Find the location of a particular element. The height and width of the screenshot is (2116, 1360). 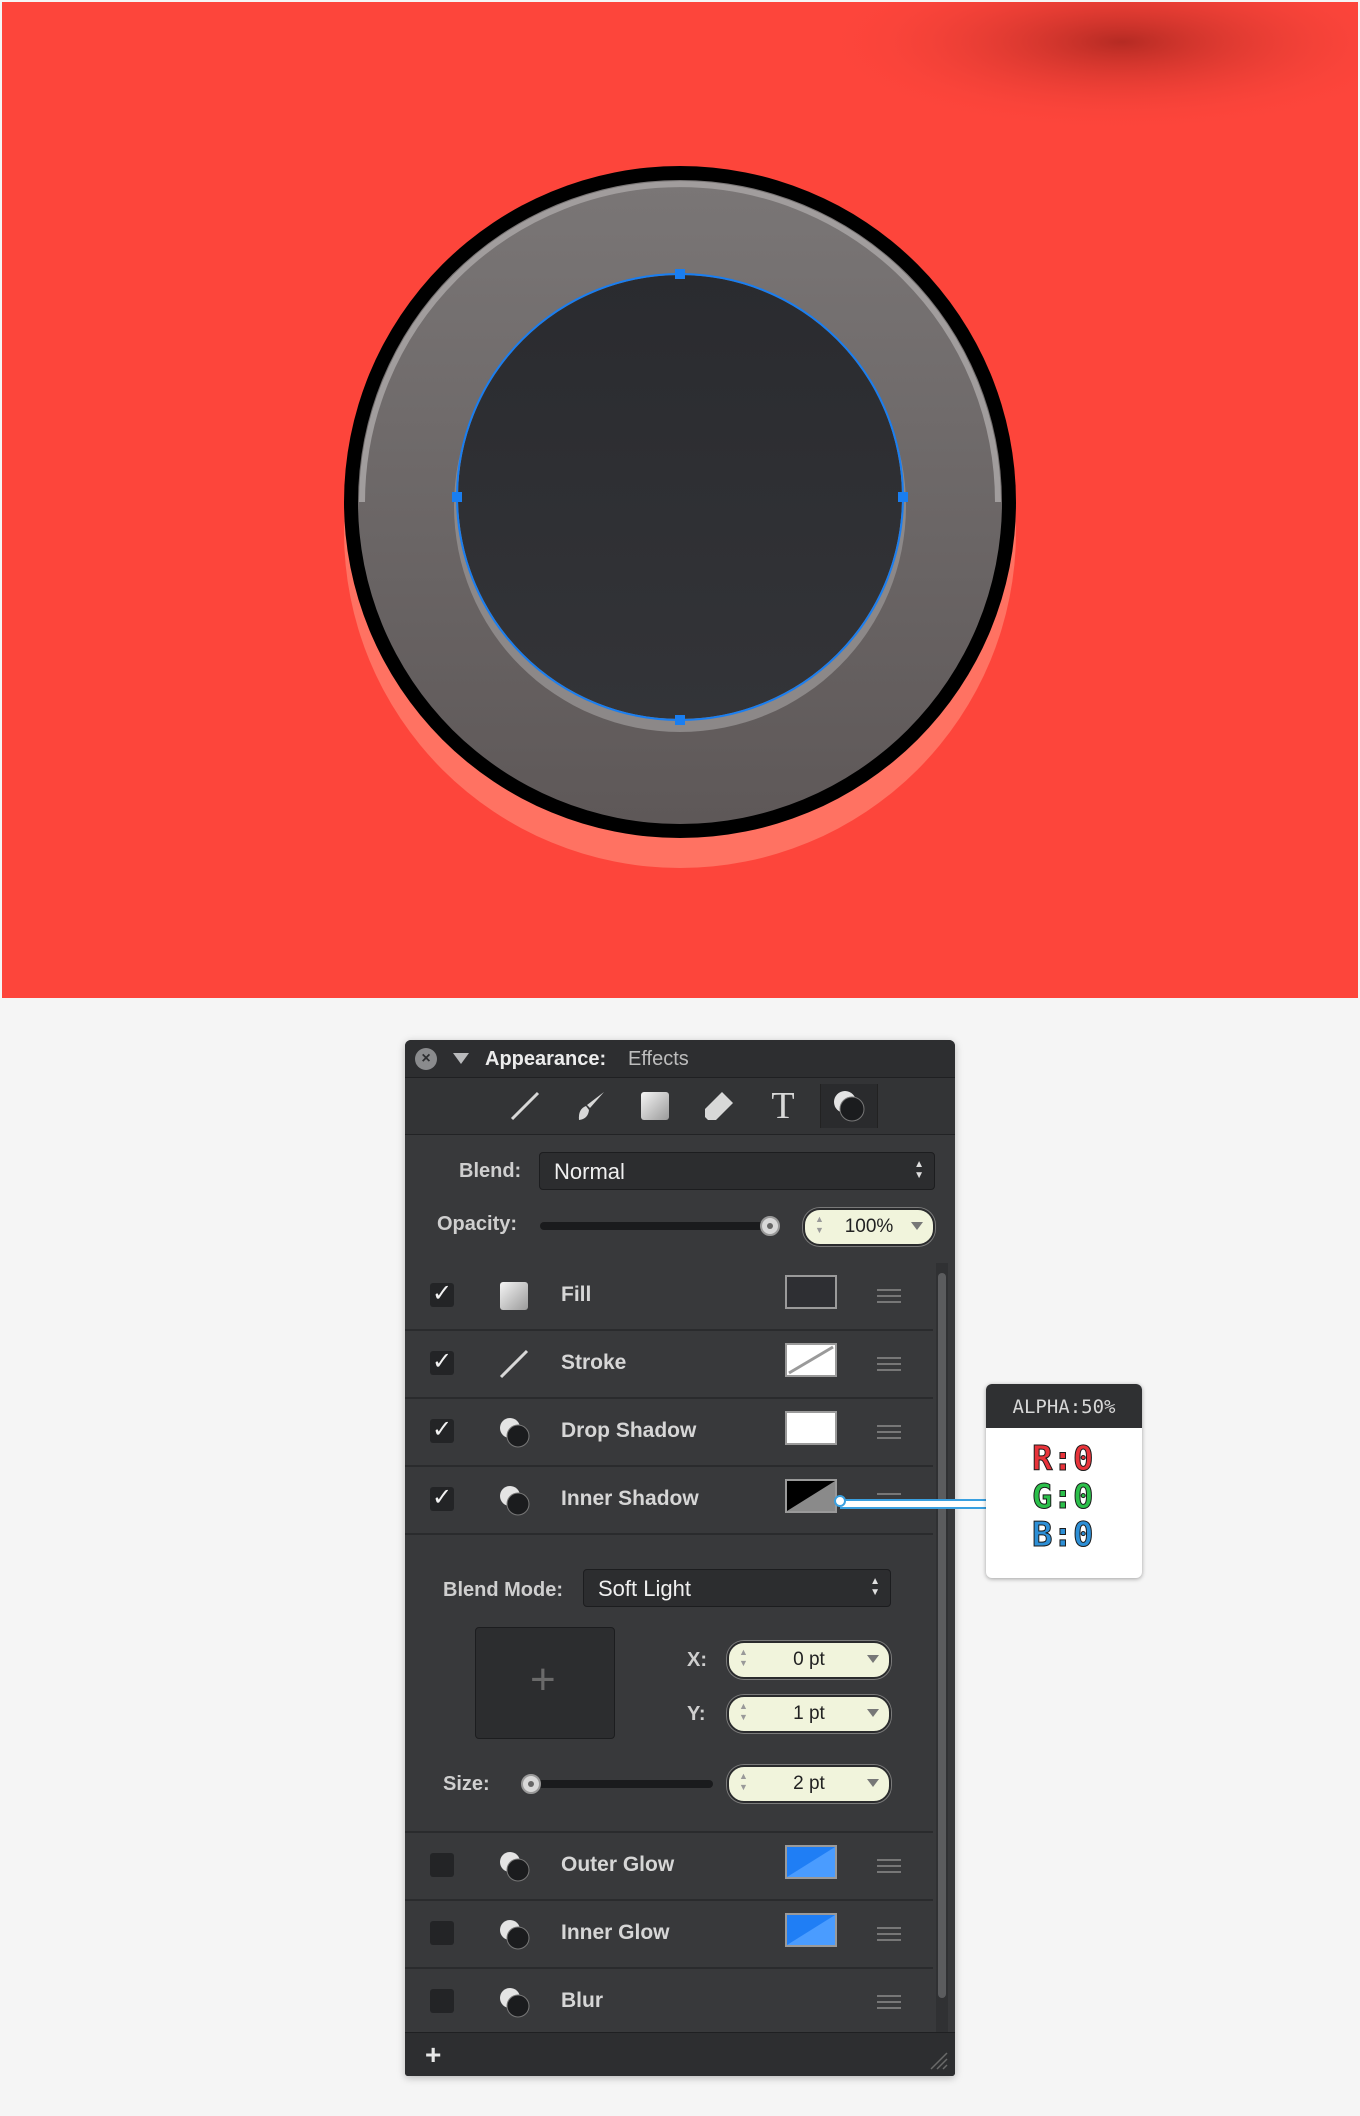

drop-shadow-checkbox: ✓ is located at coordinates (442, 1430).